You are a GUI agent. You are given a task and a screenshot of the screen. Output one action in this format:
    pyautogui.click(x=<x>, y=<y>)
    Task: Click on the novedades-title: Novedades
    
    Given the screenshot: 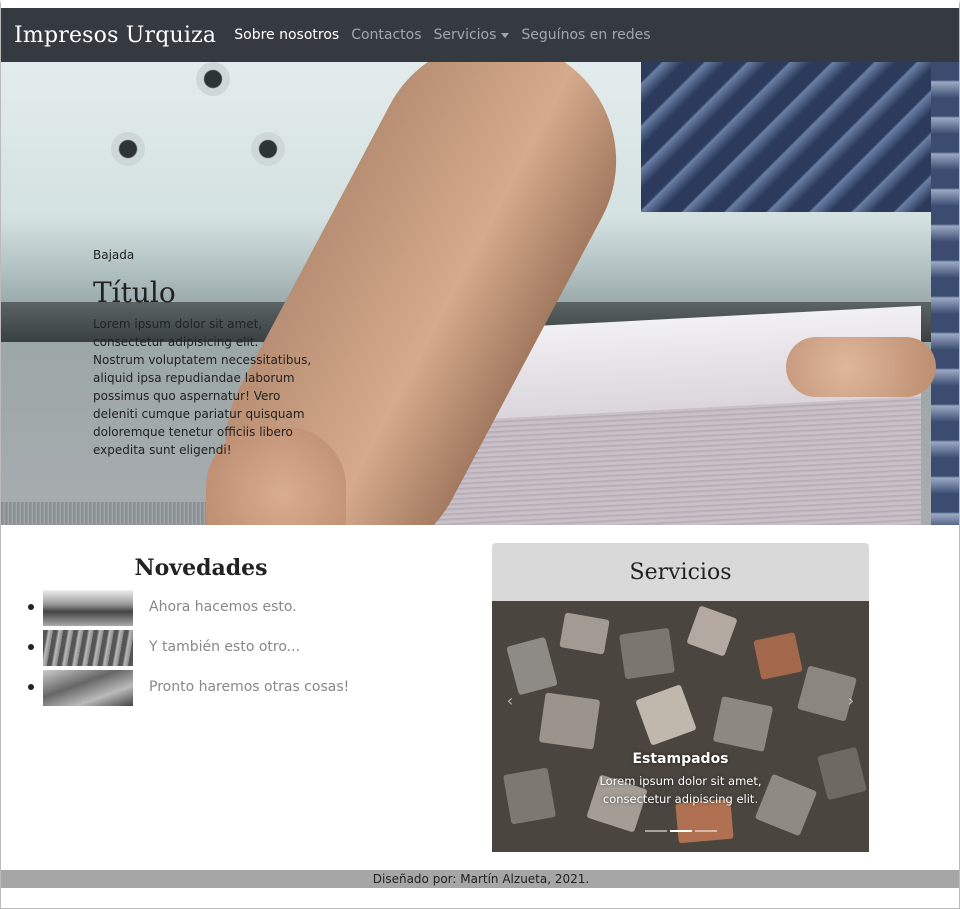 What is the action you would take?
    pyautogui.click(x=201, y=568)
    